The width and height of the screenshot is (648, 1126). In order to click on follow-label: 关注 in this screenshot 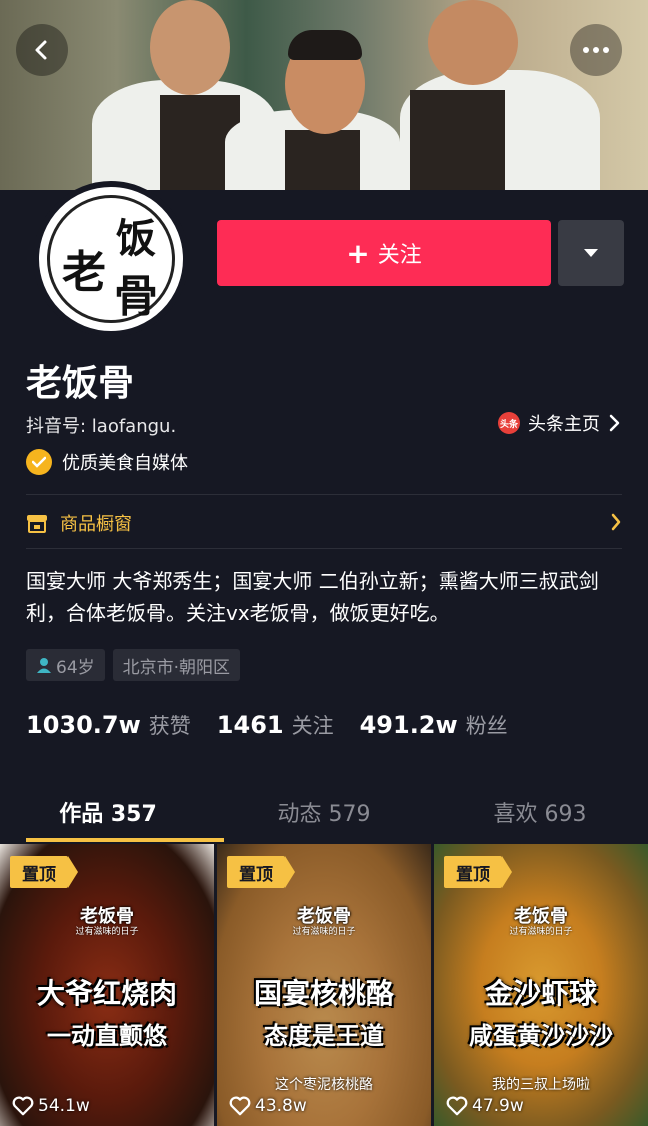, I will do `click(399, 255)`.